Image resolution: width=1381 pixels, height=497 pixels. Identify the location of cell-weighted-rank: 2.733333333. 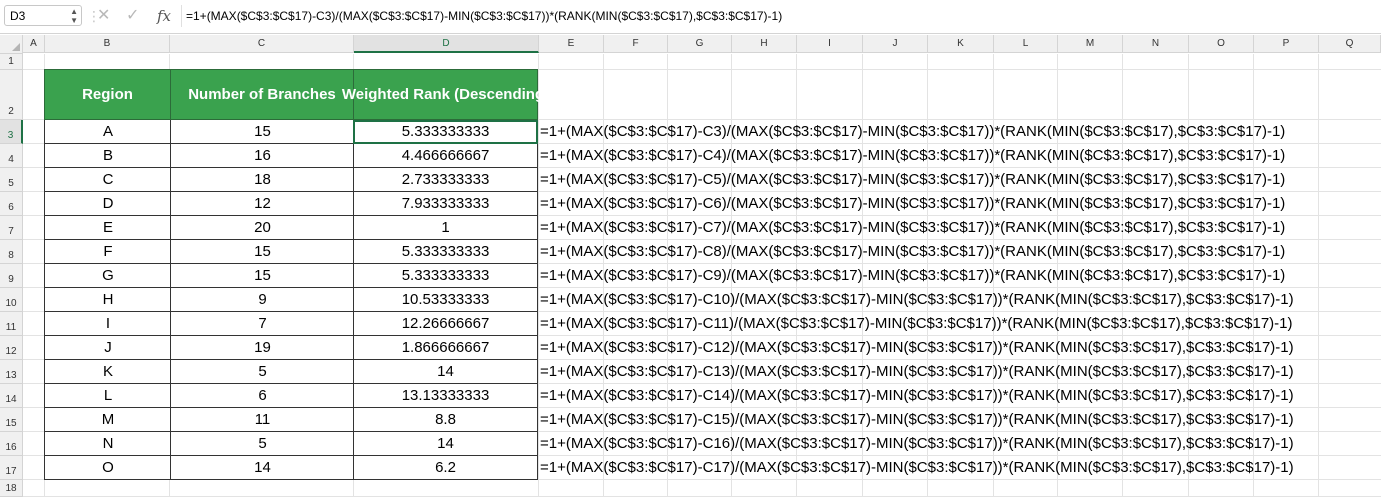
(445, 180).